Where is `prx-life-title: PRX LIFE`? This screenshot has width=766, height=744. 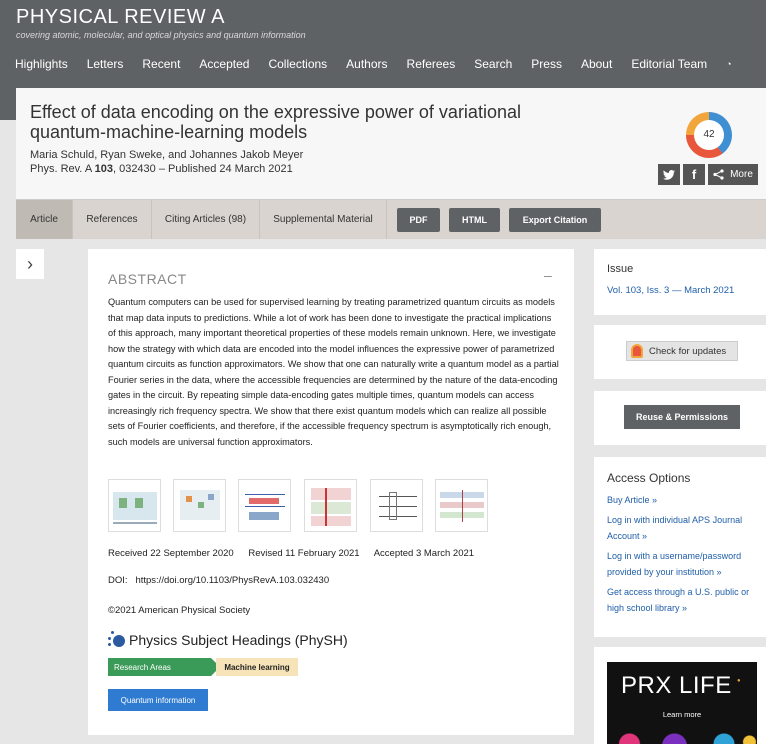
prx-life-title: PRX LIFE is located at coordinates (676, 685).